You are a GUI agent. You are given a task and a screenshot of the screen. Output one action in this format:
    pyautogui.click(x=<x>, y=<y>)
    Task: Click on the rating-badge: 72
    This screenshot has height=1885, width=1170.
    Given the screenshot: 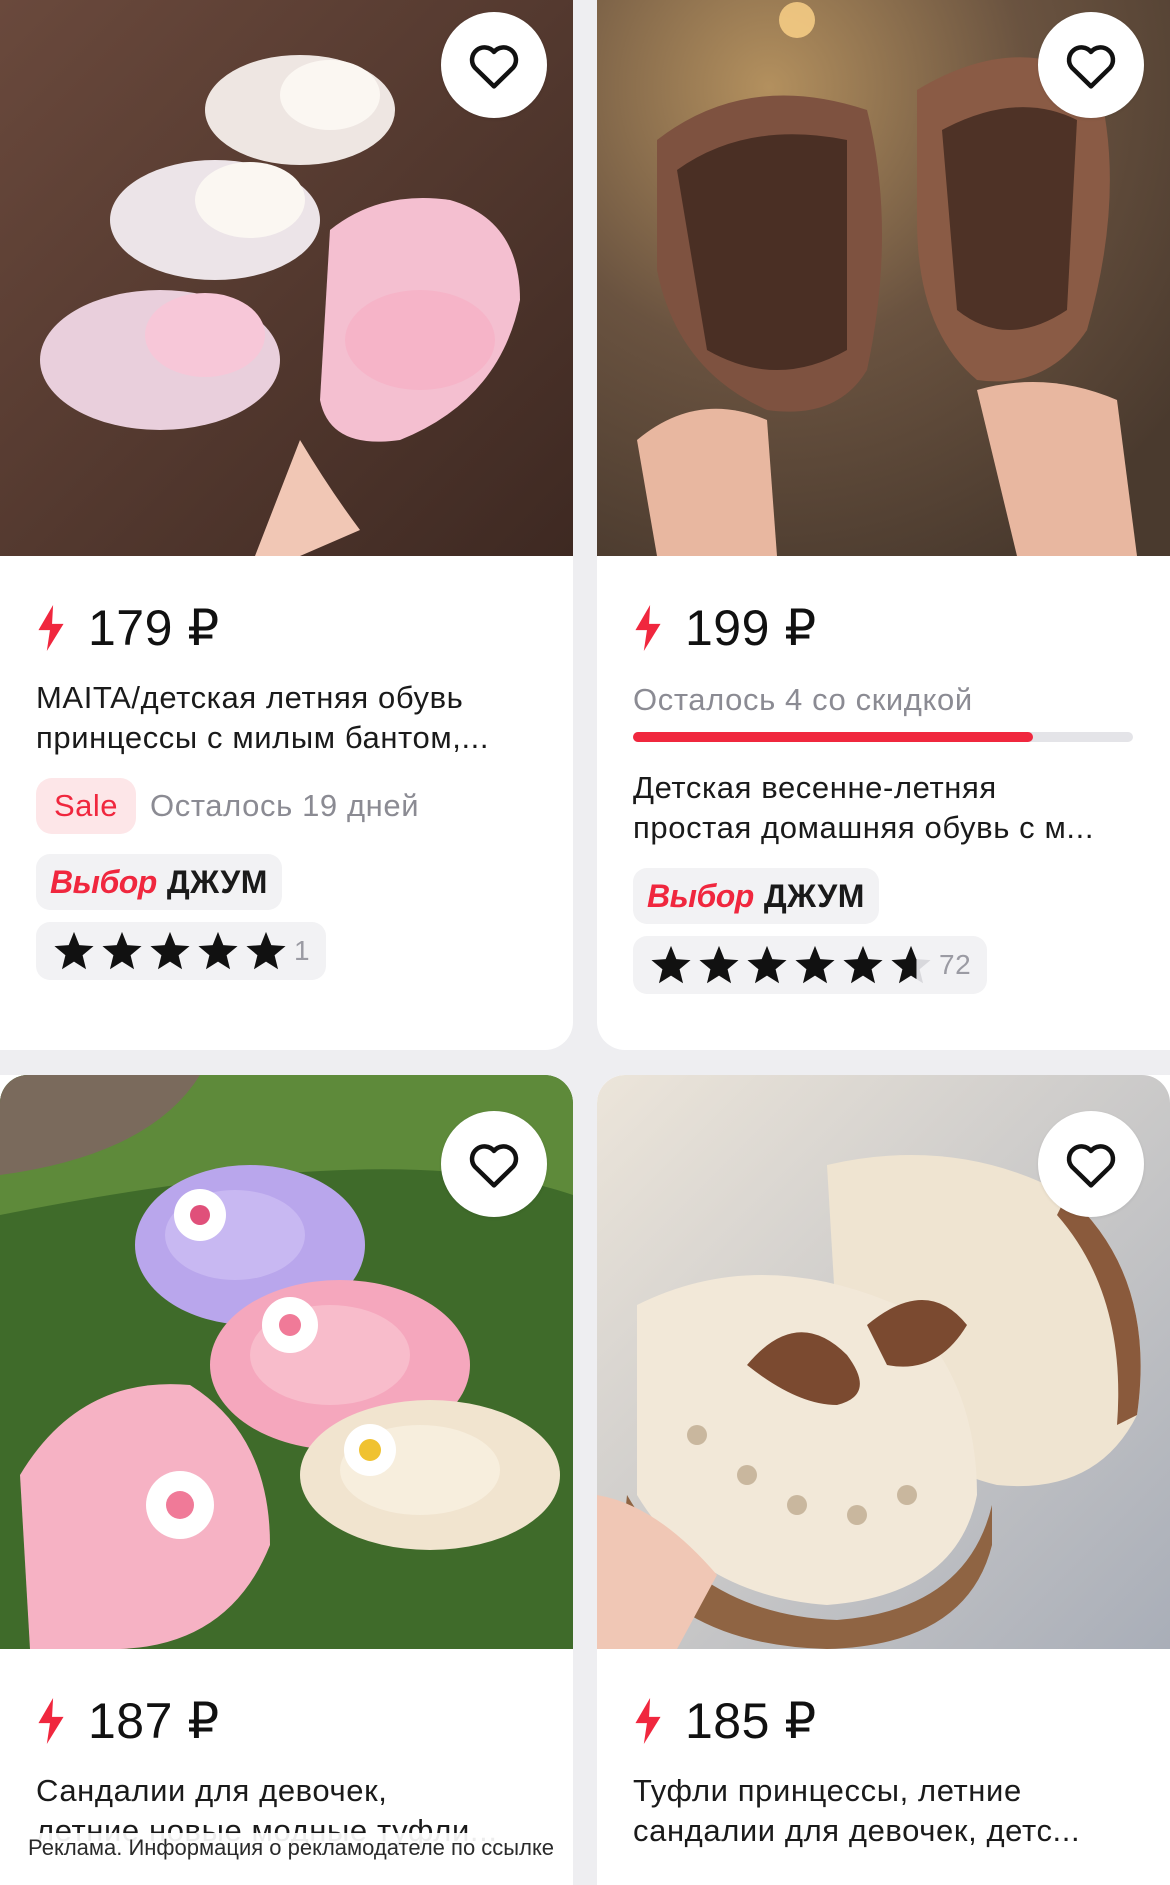 What is the action you would take?
    pyautogui.click(x=810, y=965)
    